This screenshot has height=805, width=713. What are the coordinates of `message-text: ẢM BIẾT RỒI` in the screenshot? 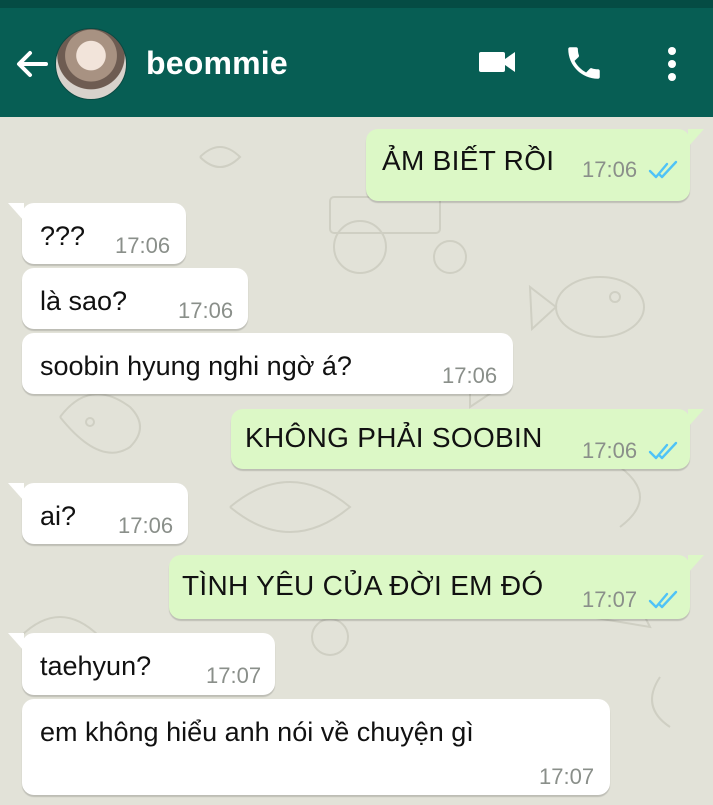 It's located at (468, 160).